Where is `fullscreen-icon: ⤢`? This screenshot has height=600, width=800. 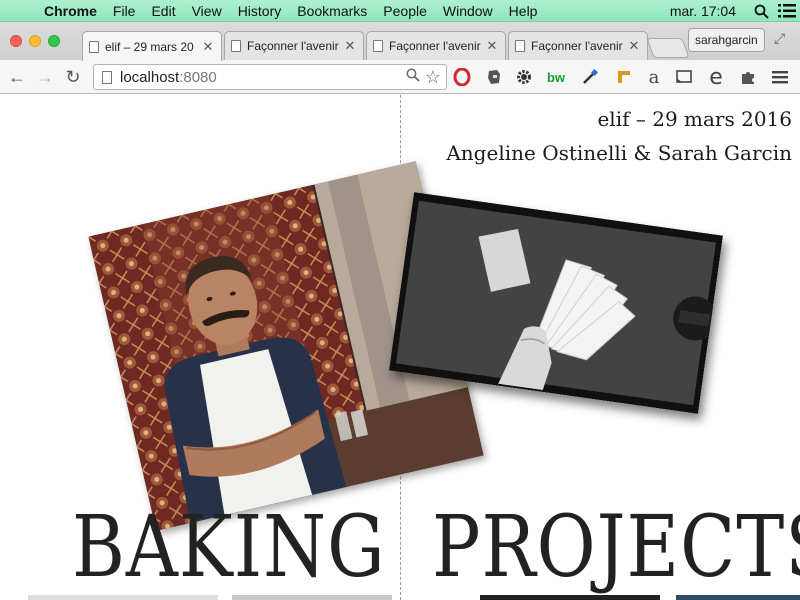 fullscreen-icon: ⤢ is located at coordinates (779, 38).